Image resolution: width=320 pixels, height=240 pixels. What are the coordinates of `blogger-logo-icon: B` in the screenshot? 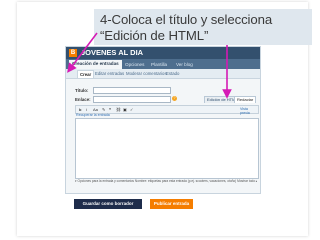 It's located at (73, 53).